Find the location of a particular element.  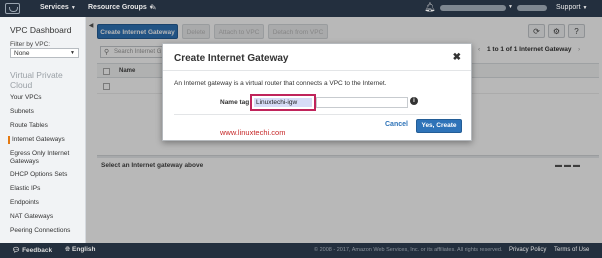

vpc-filter-select: None ▼ is located at coordinates (44, 53).